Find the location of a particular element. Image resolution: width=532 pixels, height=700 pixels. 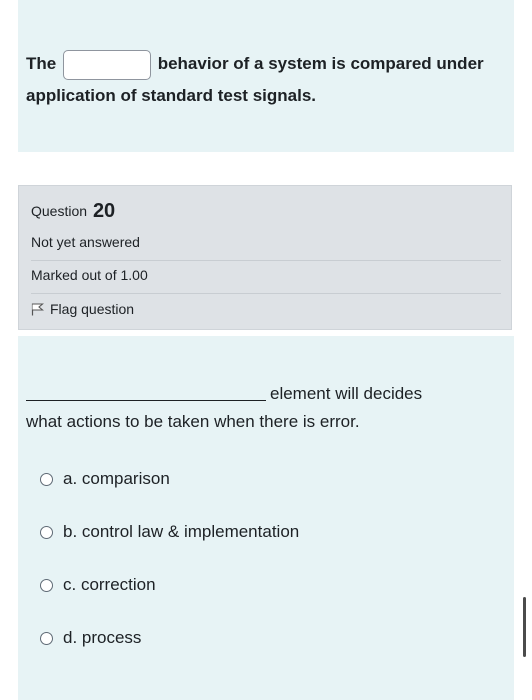

question-label: Question is located at coordinates (59, 211).